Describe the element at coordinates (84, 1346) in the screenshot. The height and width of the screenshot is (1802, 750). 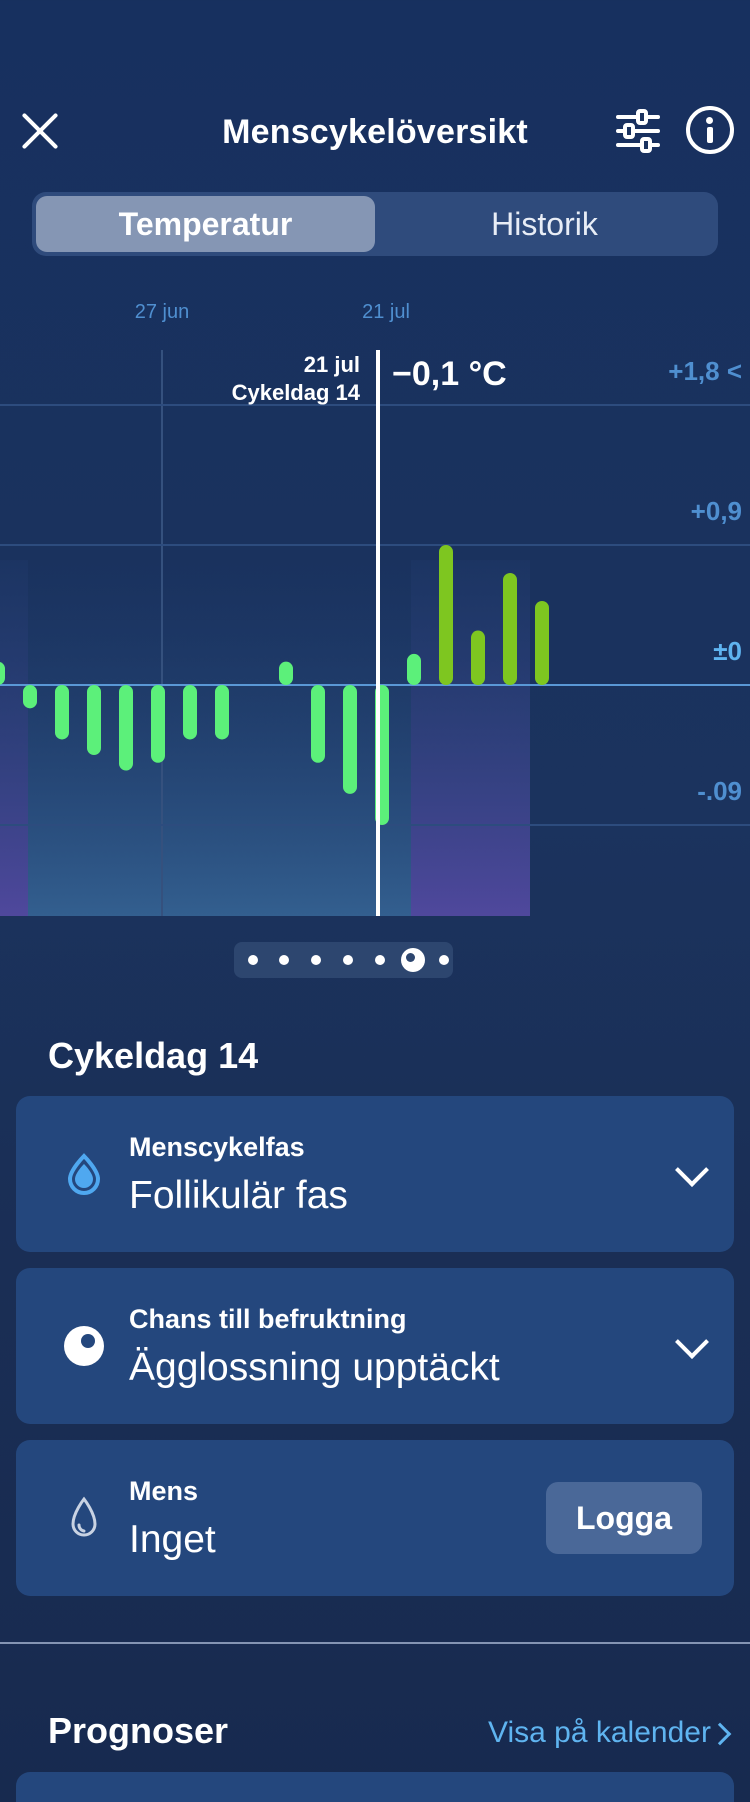
I see `egg-icon` at that location.